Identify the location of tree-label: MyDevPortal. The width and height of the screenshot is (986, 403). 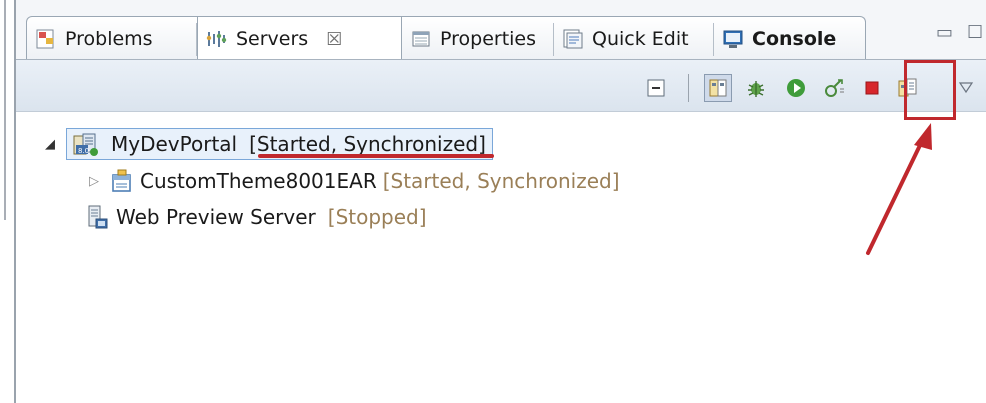
(174, 144).